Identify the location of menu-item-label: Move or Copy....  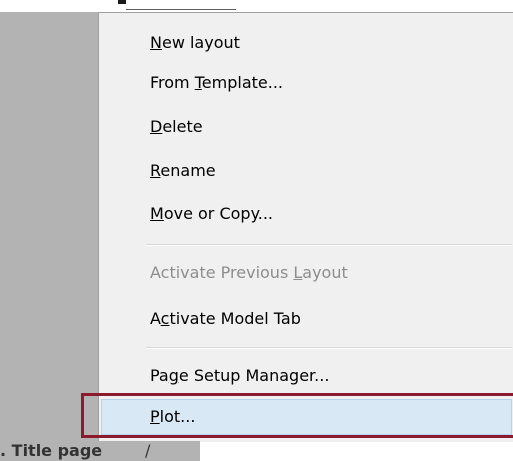
(212, 213).